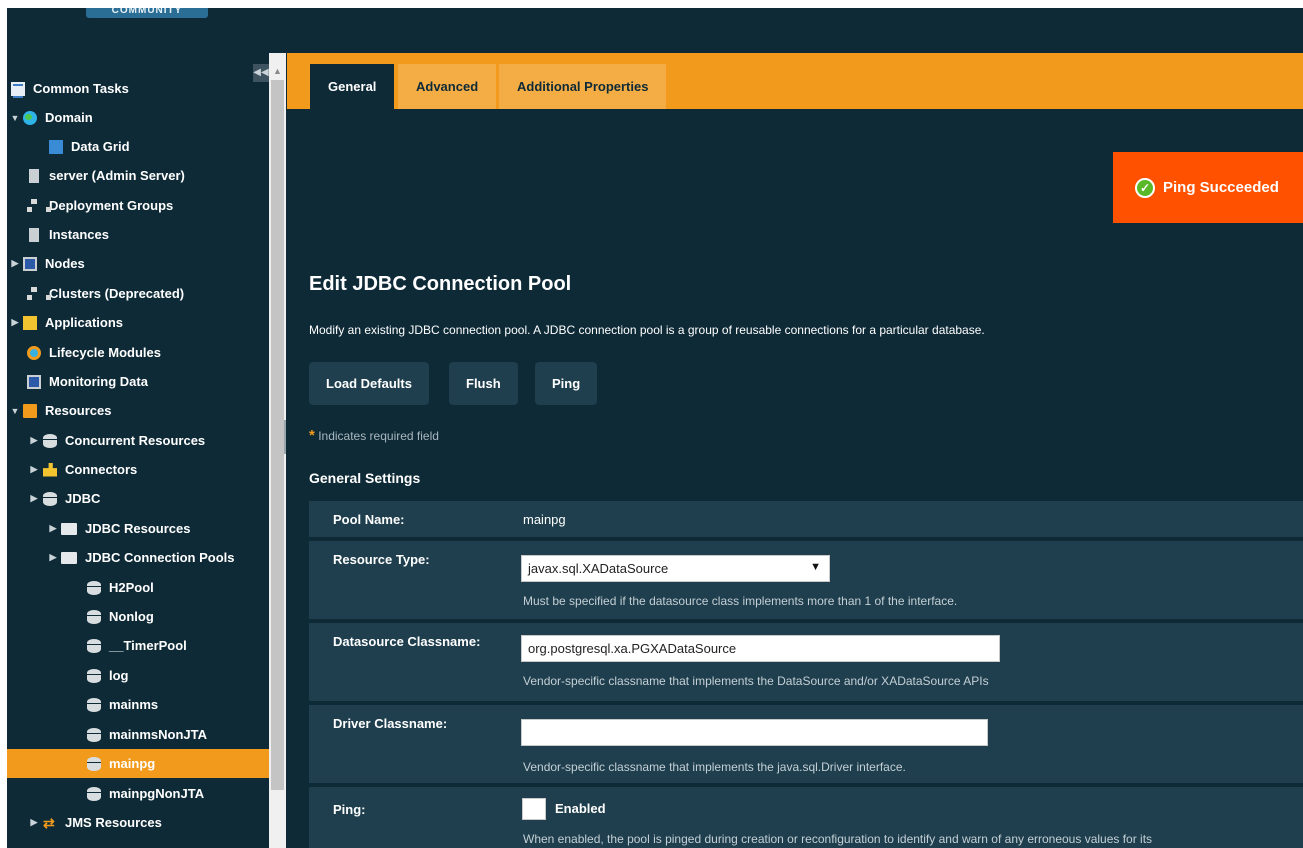 This screenshot has width=1303, height=848. I want to click on tree-item-label: H2Pool, so click(131, 587).